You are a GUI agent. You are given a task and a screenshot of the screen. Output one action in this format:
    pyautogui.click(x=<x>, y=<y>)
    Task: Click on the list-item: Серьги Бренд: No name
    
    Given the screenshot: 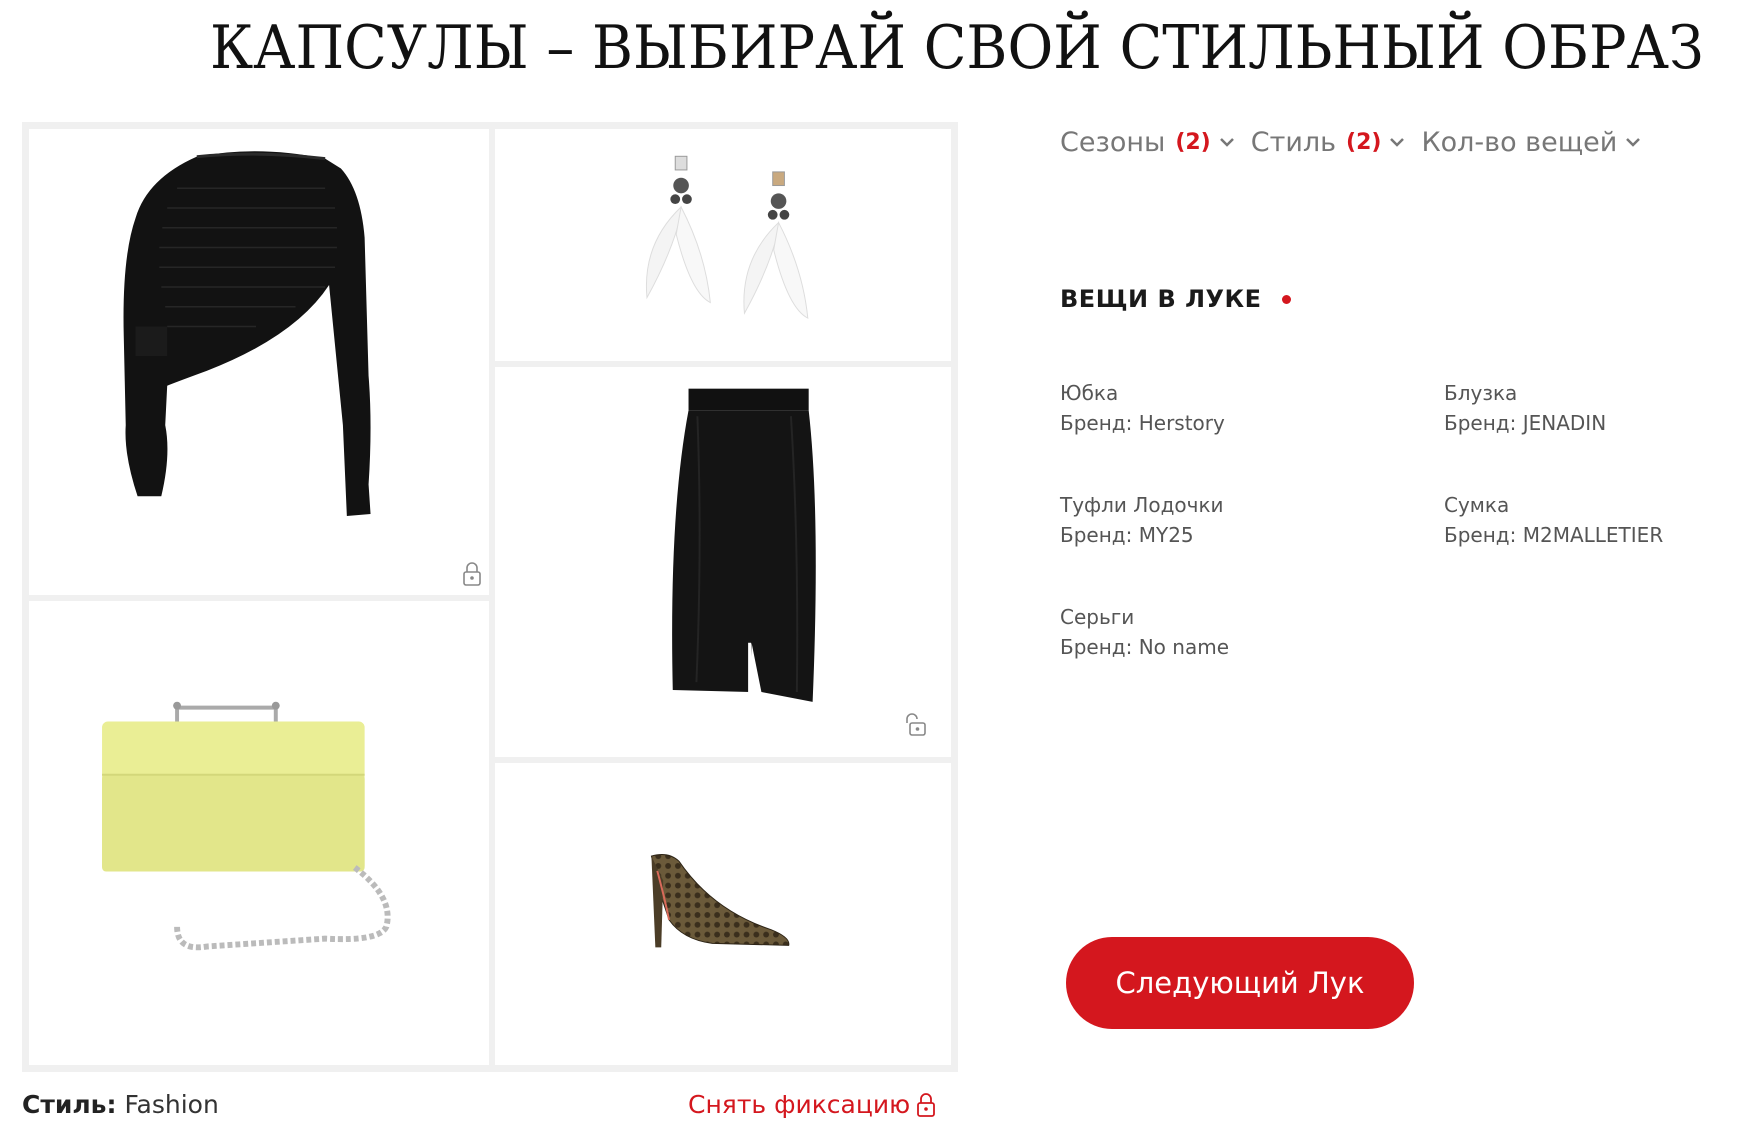 What is the action you would take?
    pyautogui.click(x=1230, y=632)
    